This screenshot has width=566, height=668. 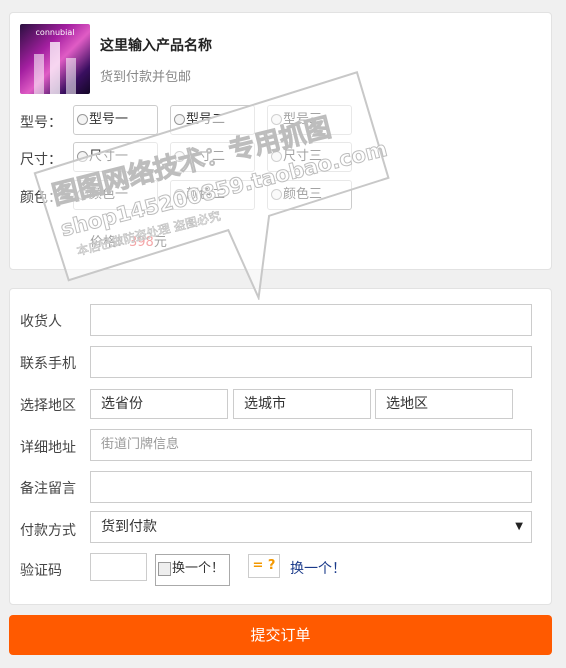 I want to click on price-line: 价格：398元, so click(x=128, y=240).